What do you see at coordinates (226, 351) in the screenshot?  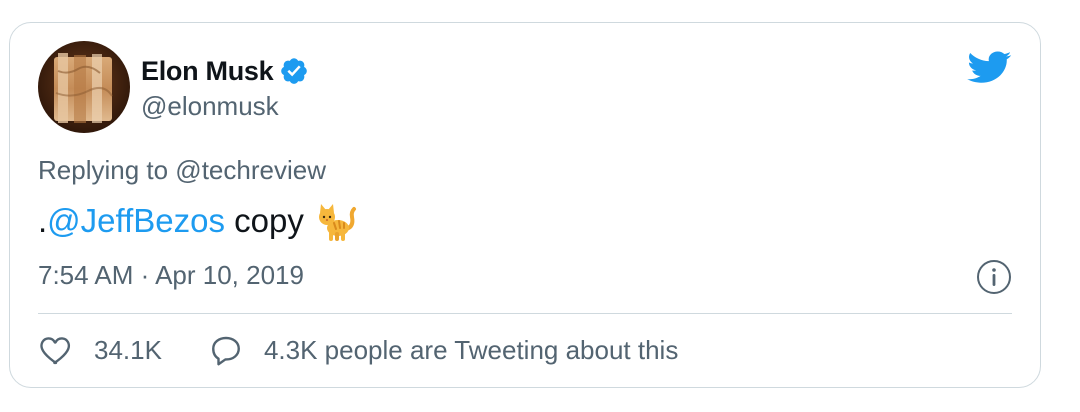 I see `speech-bubble-icon` at bounding box center [226, 351].